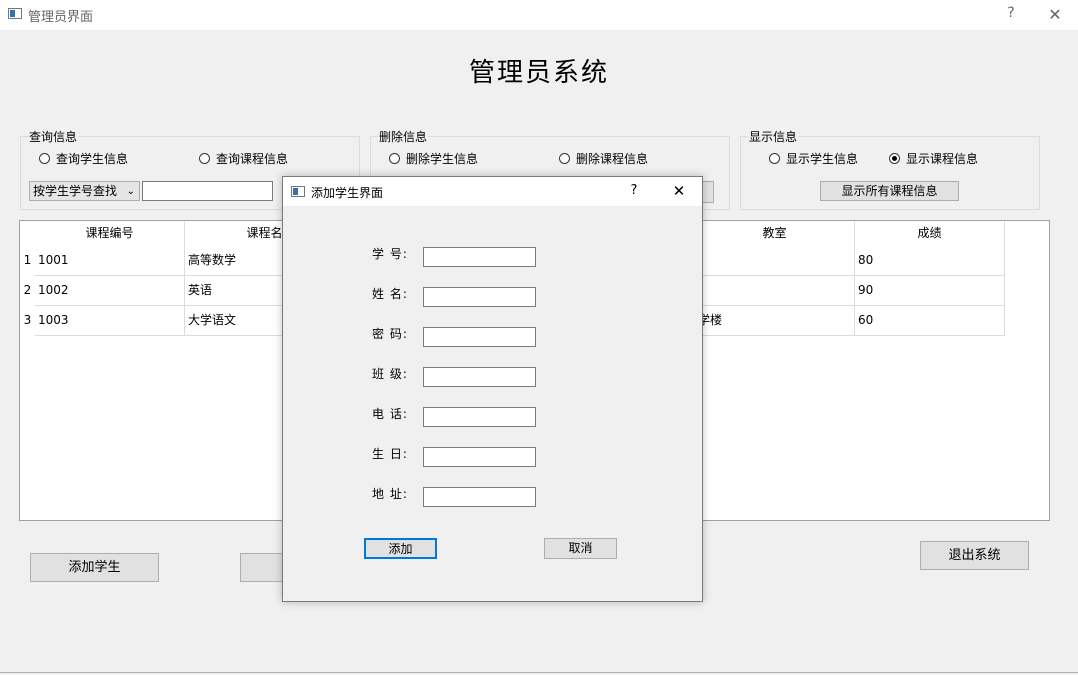 This screenshot has height=675, width=1078. I want to click on phone-label: 电 话:, so click(390, 414).